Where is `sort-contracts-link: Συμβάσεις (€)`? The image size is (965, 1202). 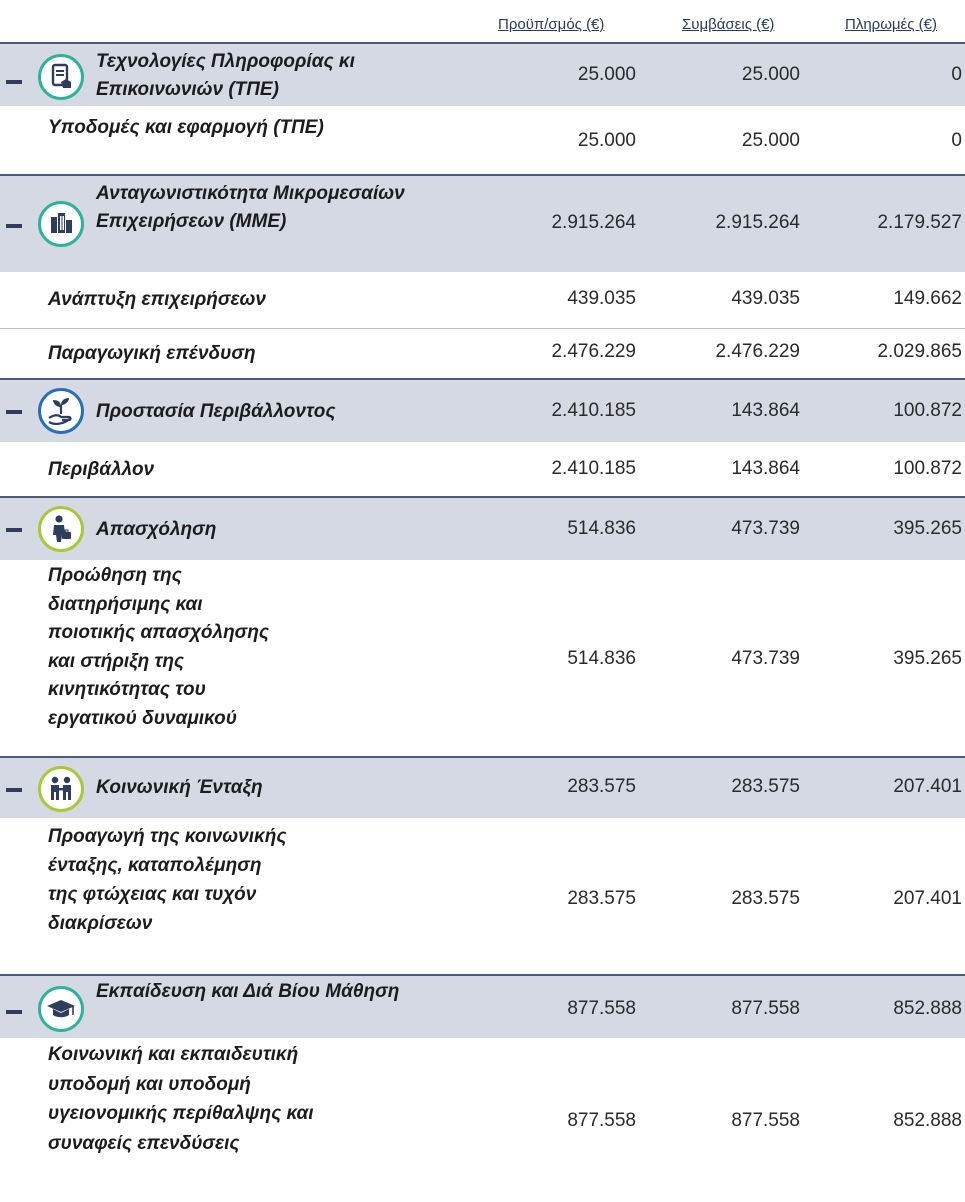 sort-contracts-link: Συμβάσεις (€) is located at coordinates (728, 24).